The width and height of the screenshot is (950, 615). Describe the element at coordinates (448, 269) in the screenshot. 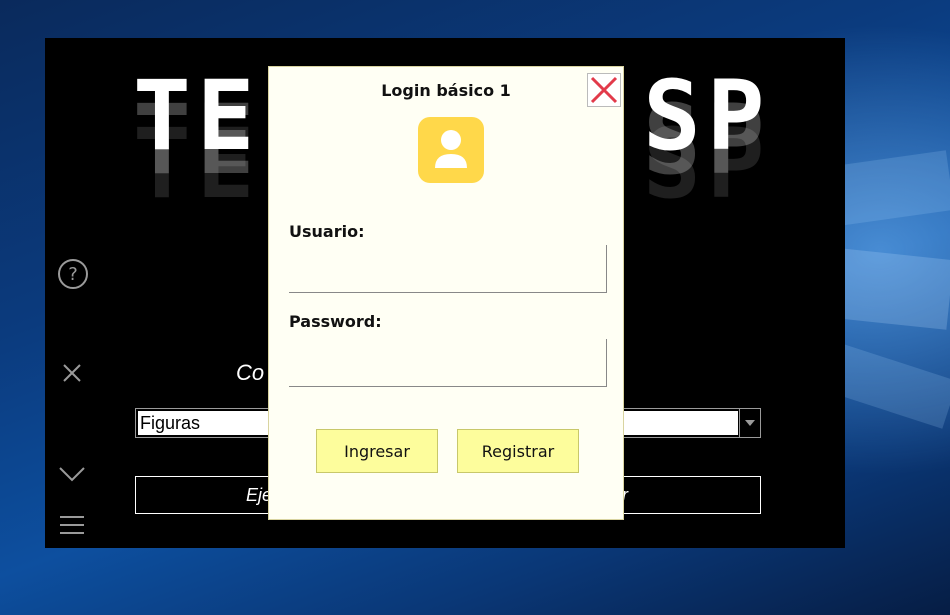

I see `username-field` at that location.